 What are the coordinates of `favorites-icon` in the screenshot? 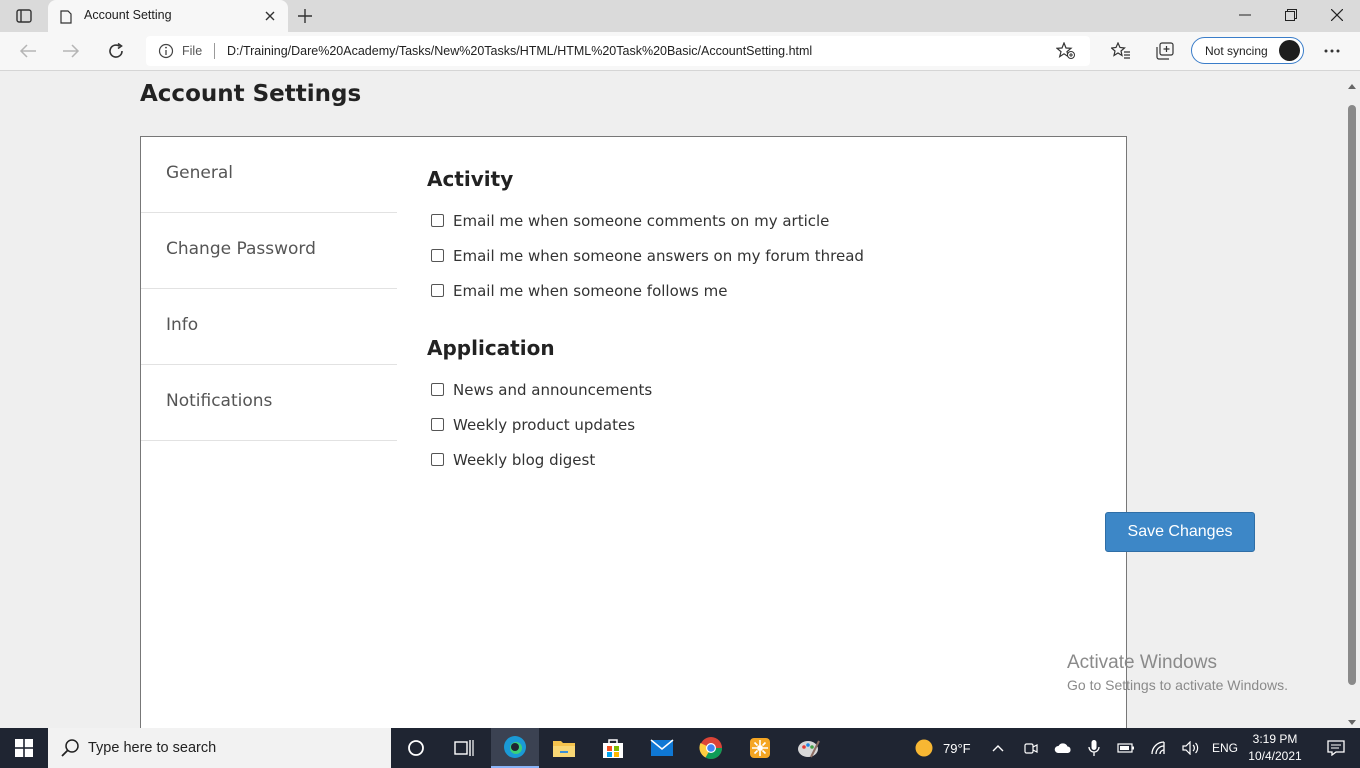 It's located at (1121, 51).